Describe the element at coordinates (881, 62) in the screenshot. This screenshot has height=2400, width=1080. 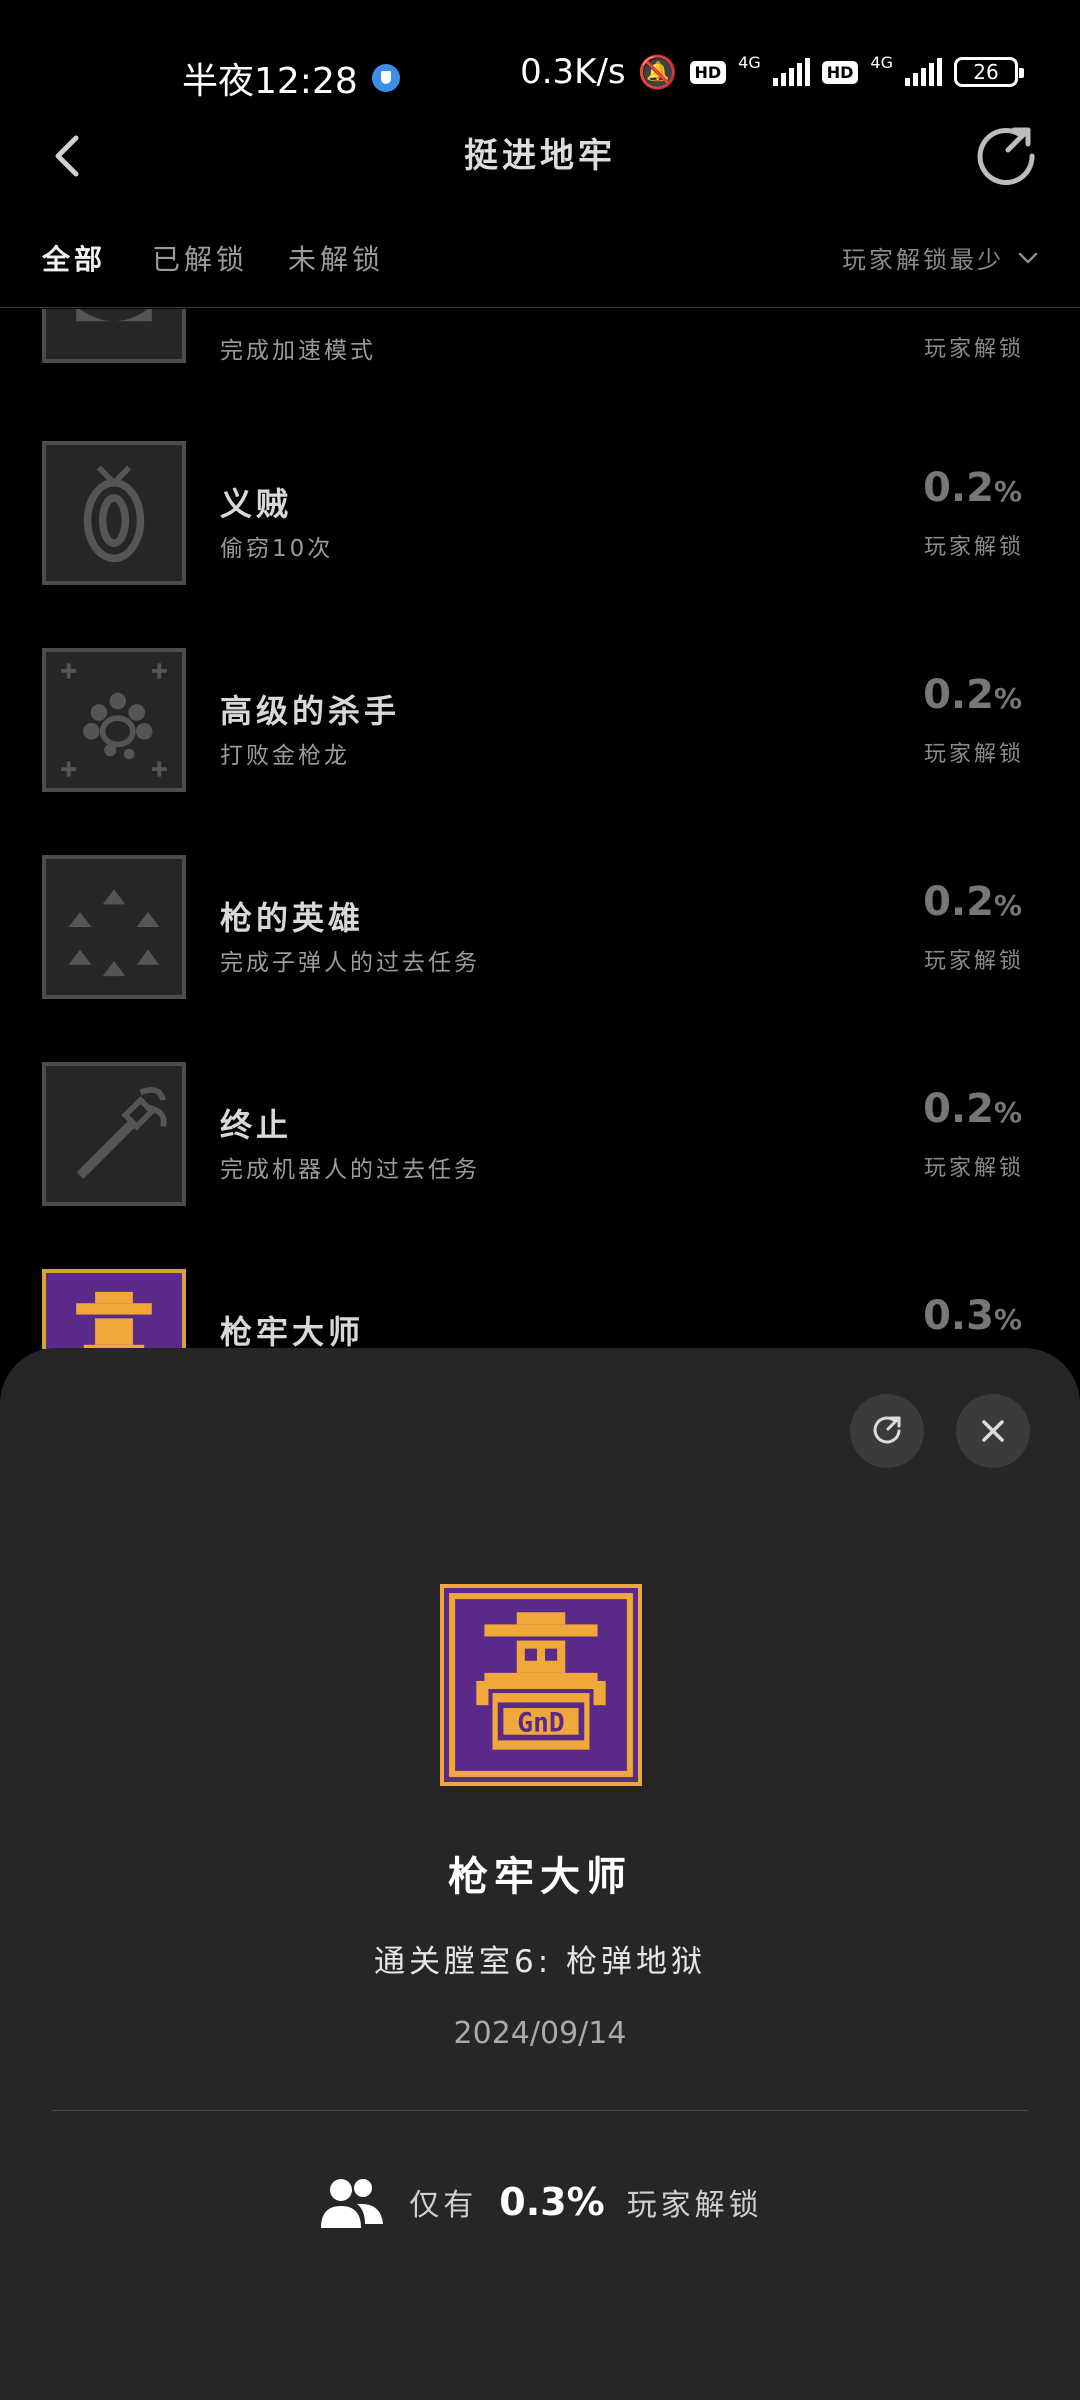
I see `net-type-label-2: 4G` at that location.